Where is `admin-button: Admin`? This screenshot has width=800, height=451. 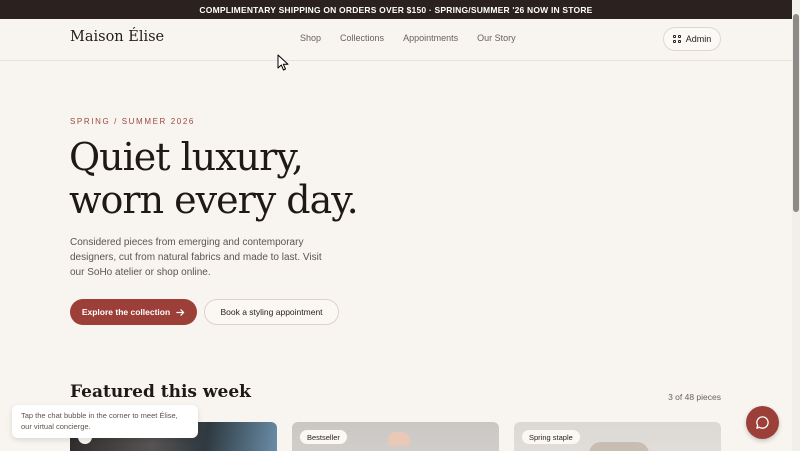 admin-button: Admin is located at coordinates (692, 39).